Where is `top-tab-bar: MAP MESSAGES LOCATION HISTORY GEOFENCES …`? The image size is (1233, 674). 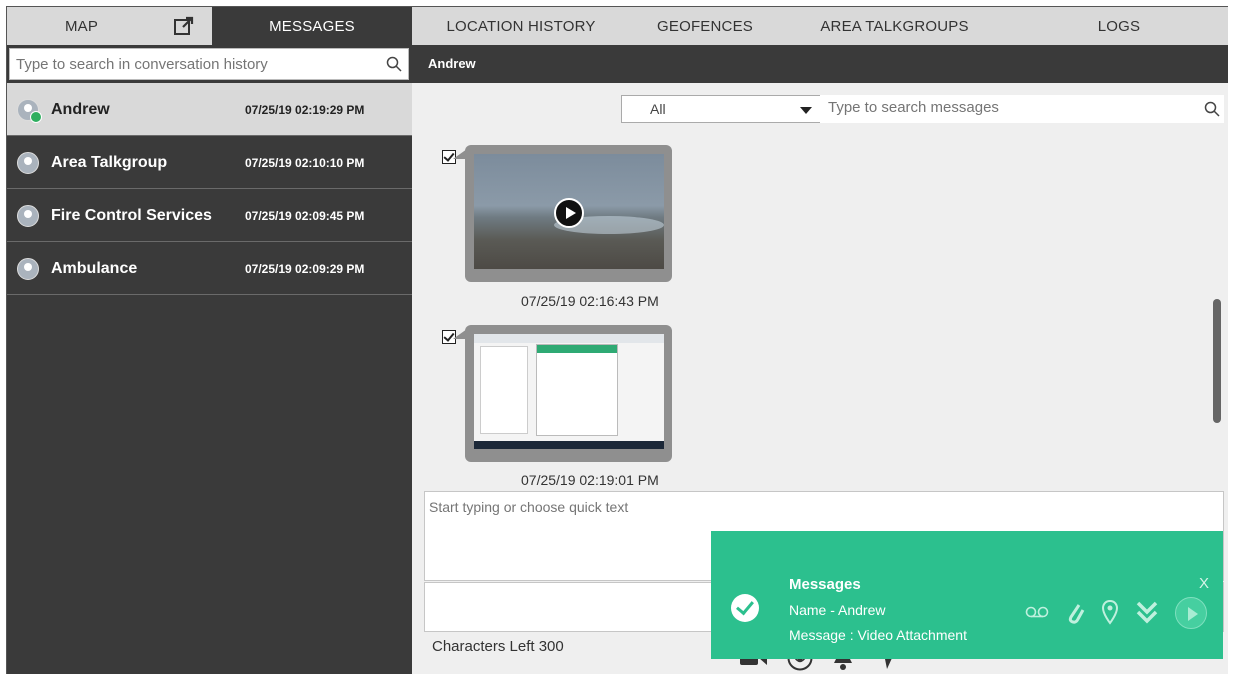 top-tab-bar: MAP MESSAGES LOCATION HISTORY GEOFENCES … is located at coordinates (617, 26).